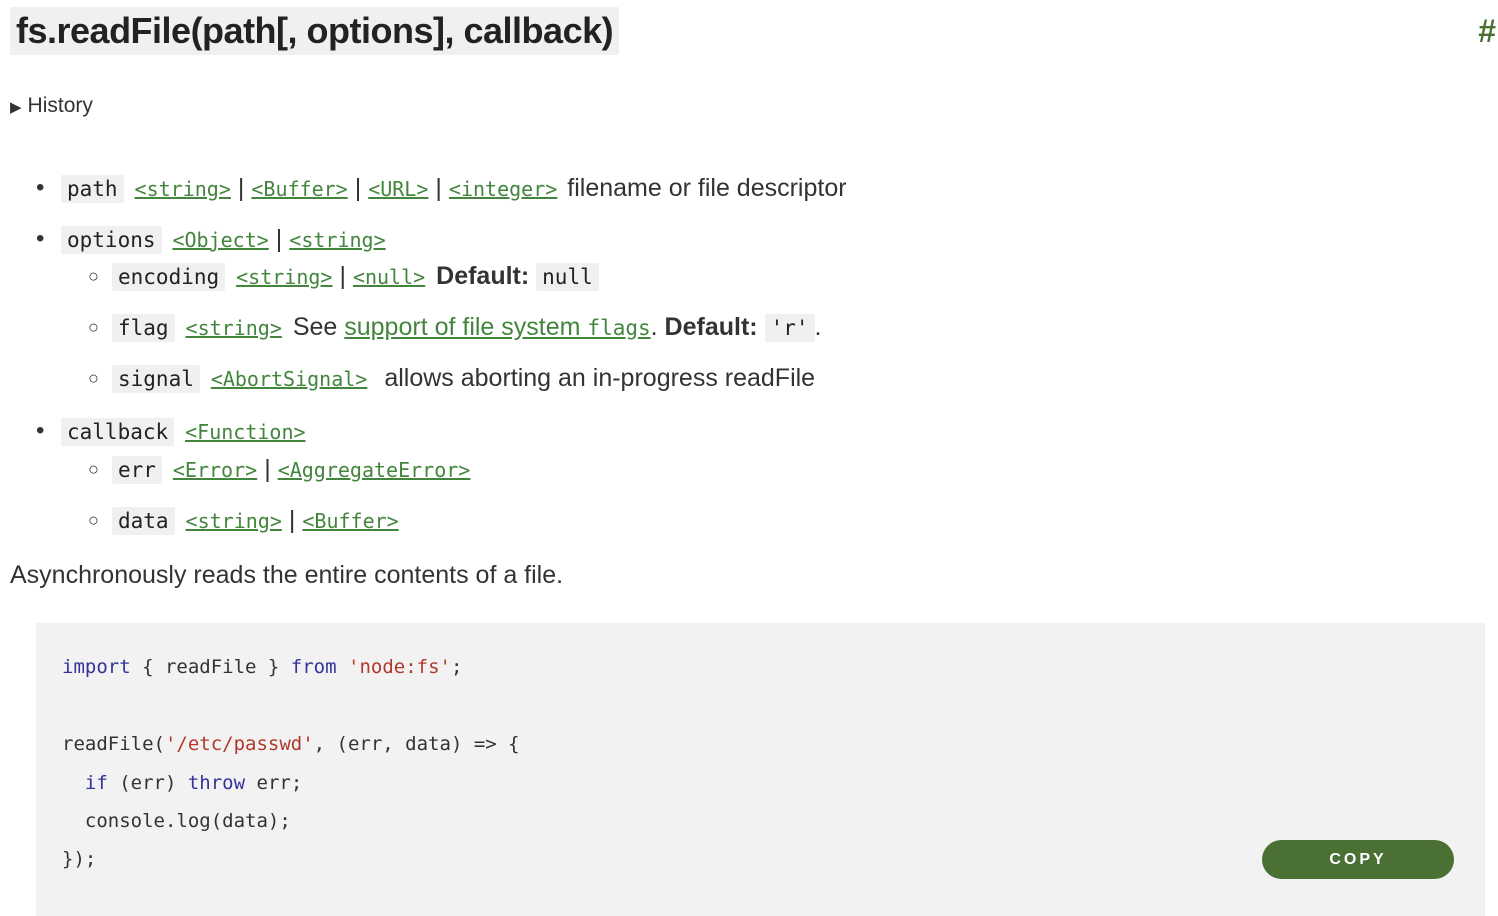 Image resolution: width=1498 pixels, height=916 pixels. What do you see at coordinates (600, 378) in the screenshot?
I see `param-description: allows aborting an in-progress readFile` at bounding box center [600, 378].